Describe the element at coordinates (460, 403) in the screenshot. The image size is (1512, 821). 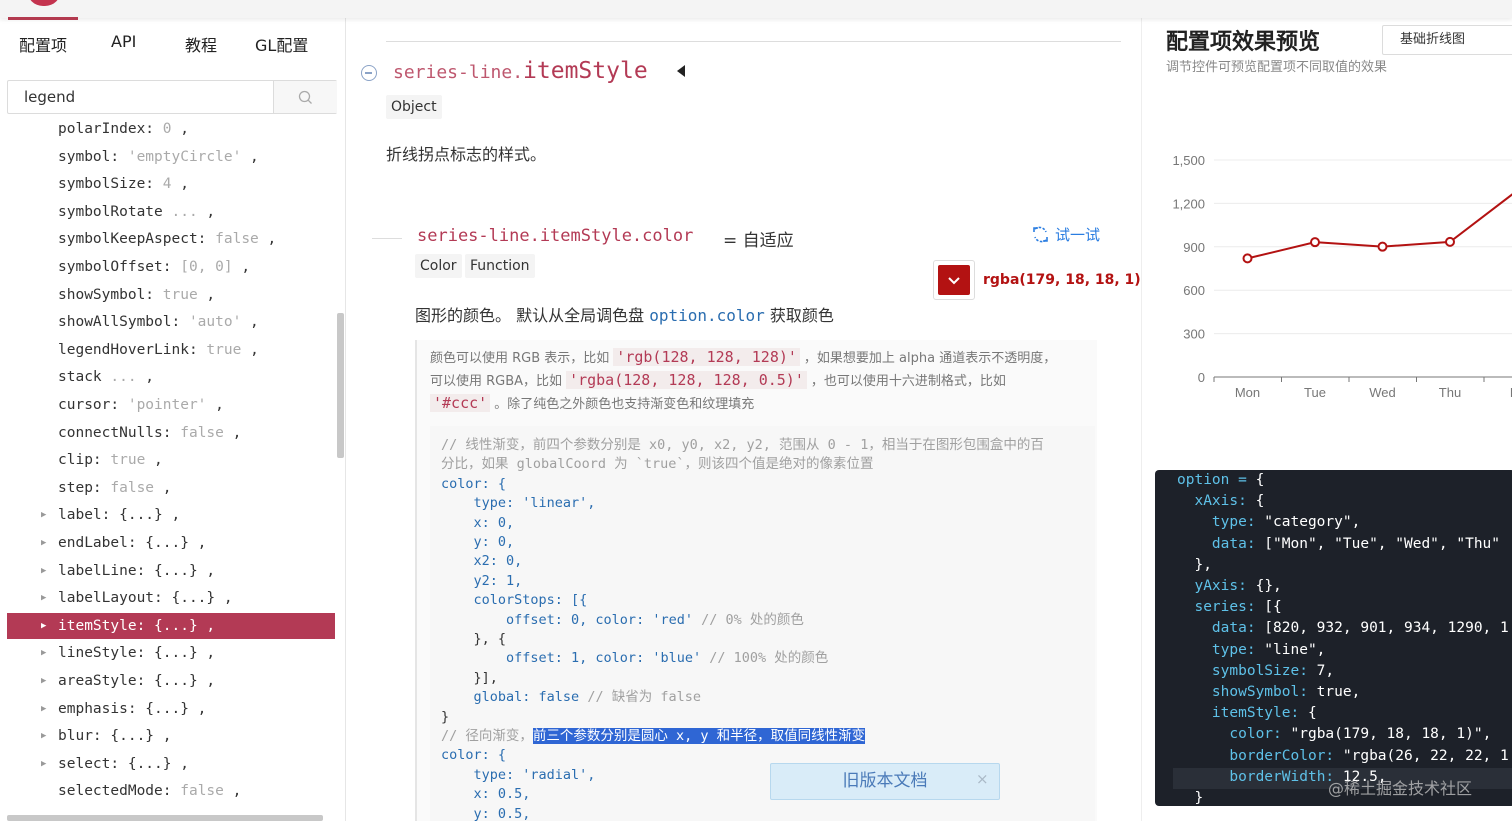
I see `note-code: '#ccc'` at that location.